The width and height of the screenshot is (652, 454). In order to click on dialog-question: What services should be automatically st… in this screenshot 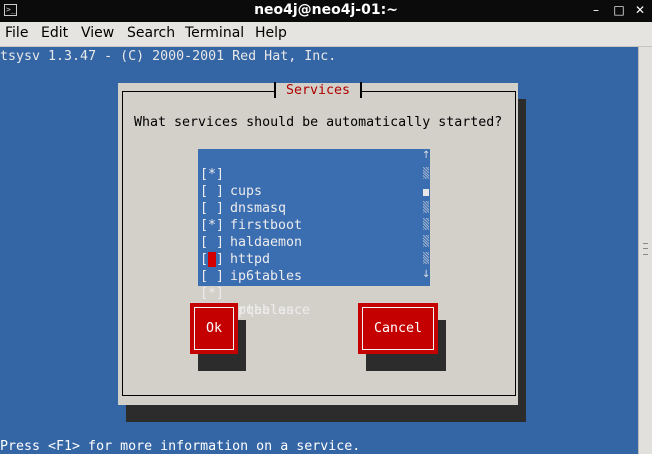, I will do `click(318, 122)`.